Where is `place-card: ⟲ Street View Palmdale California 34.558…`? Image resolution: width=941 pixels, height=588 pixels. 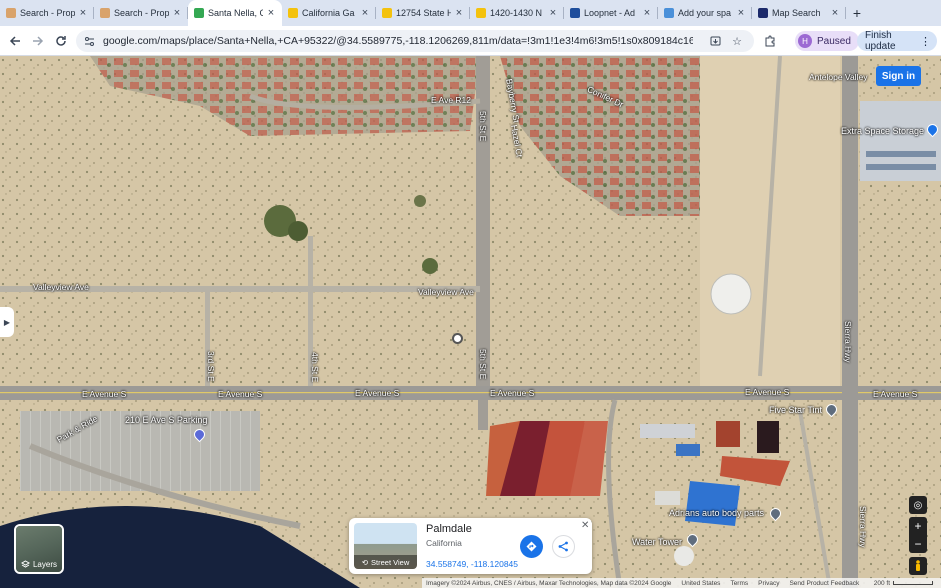 place-card: ⟲ Street View Palmdale California 34.558… is located at coordinates (470, 546).